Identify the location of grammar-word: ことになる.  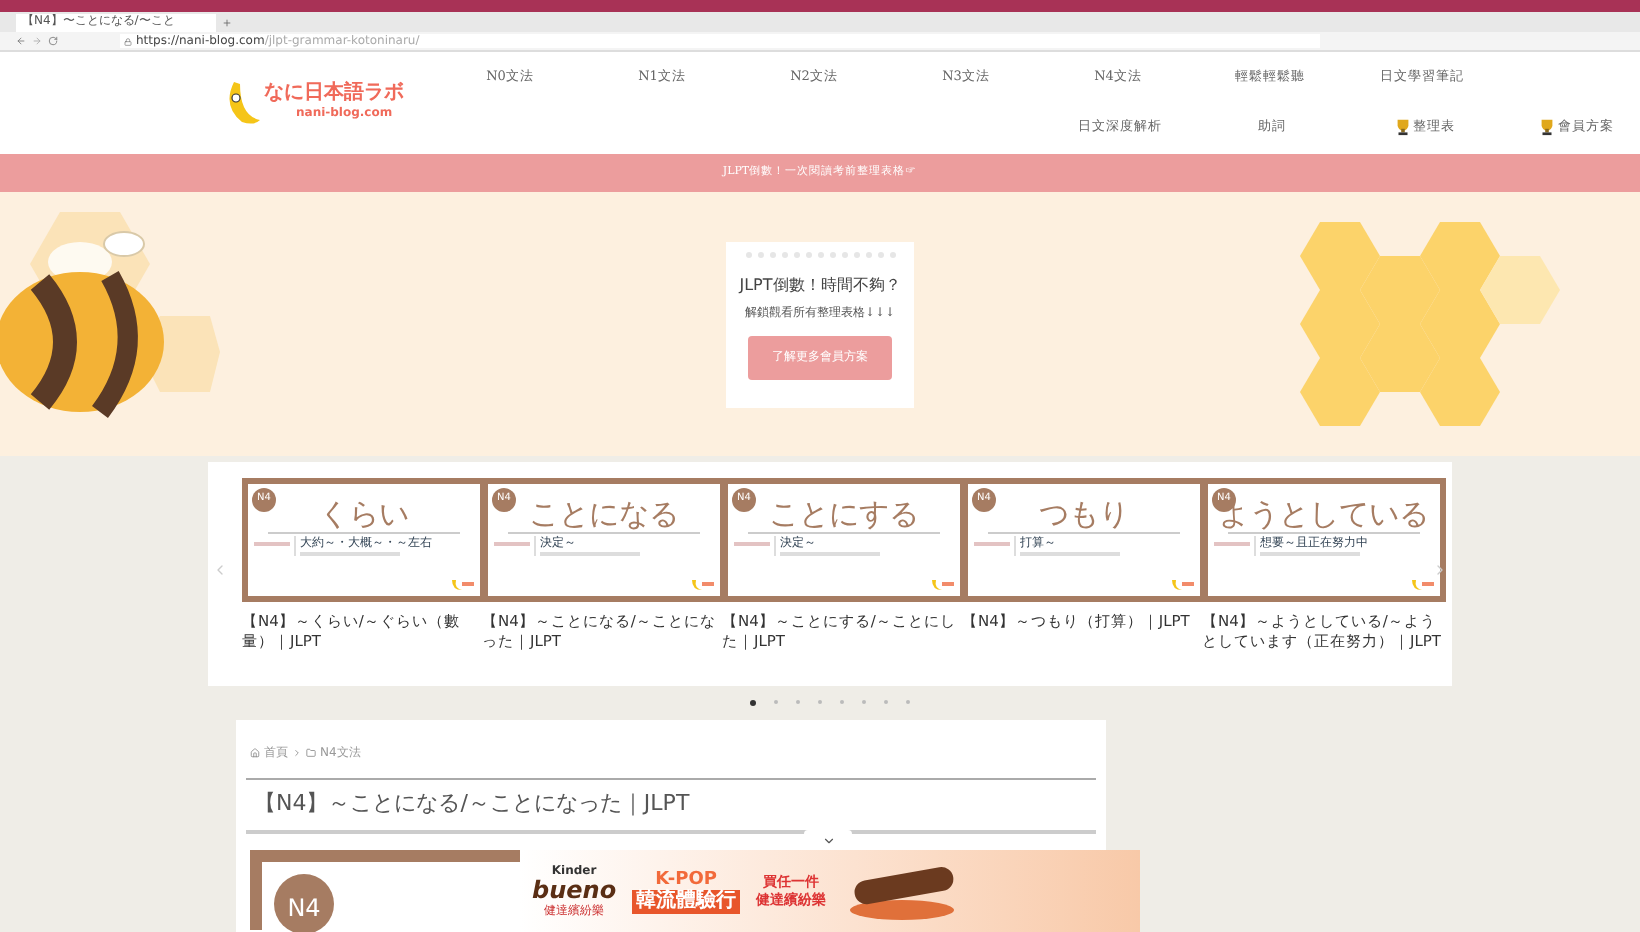
(604, 514).